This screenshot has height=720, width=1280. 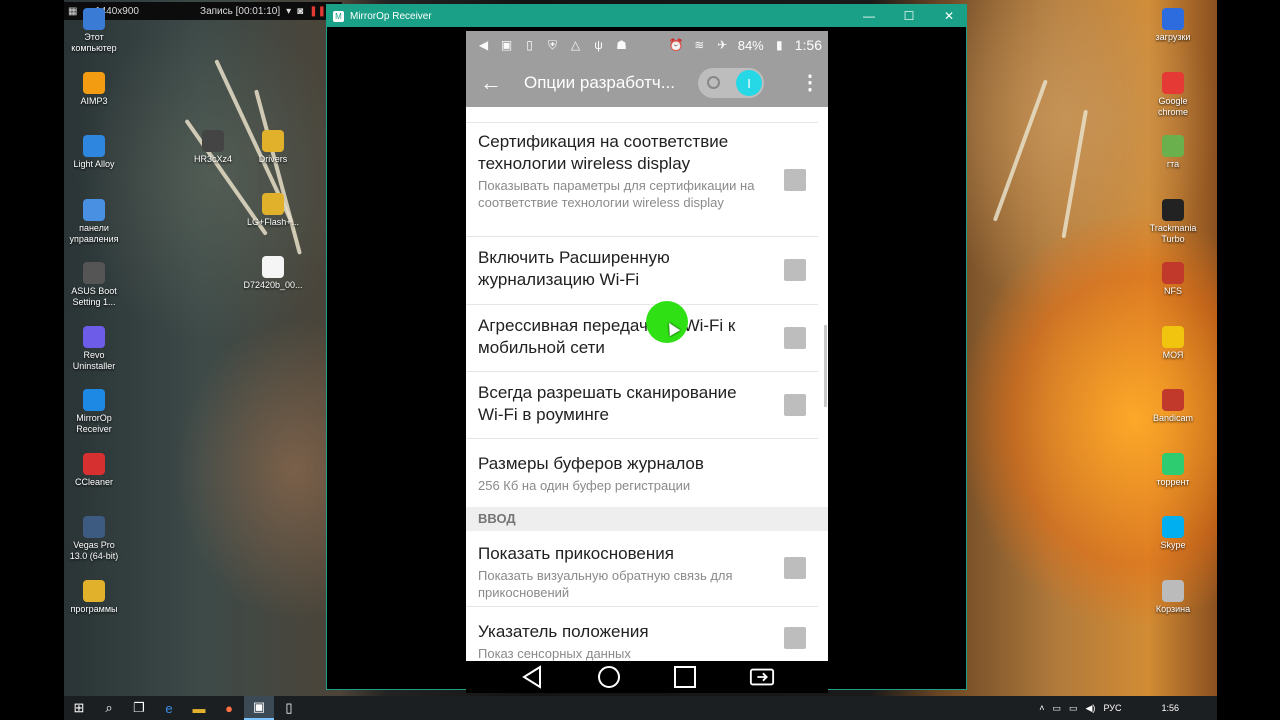 What do you see at coordinates (1091, 708) in the screenshot?
I see `tray-volume-icon: ◀)` at bounding box center [1091, 708].